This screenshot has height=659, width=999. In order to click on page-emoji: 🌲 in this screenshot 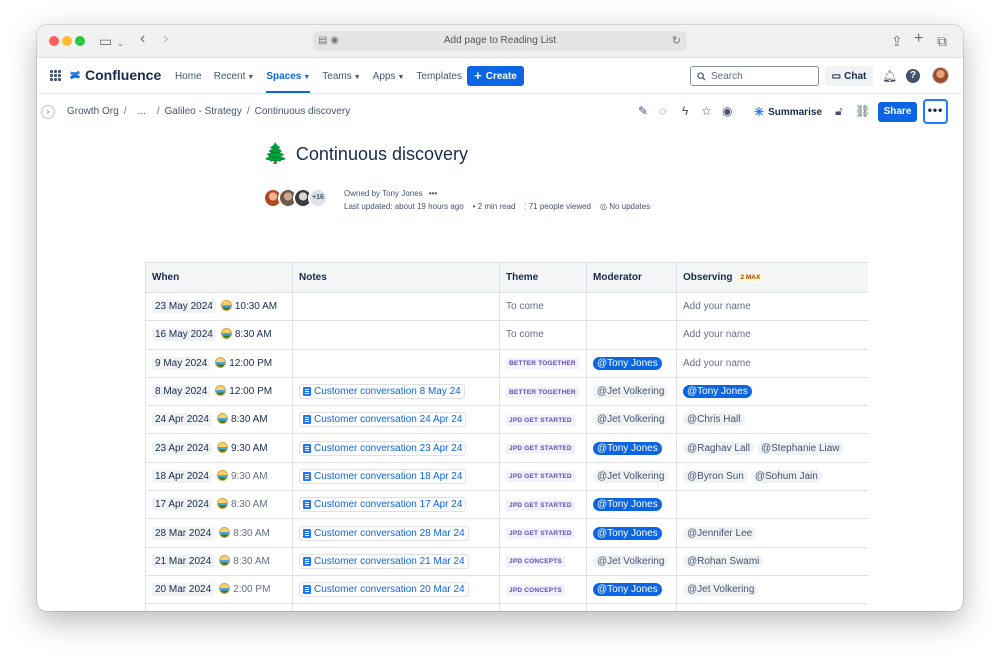, I will do `click(275, 154)`.